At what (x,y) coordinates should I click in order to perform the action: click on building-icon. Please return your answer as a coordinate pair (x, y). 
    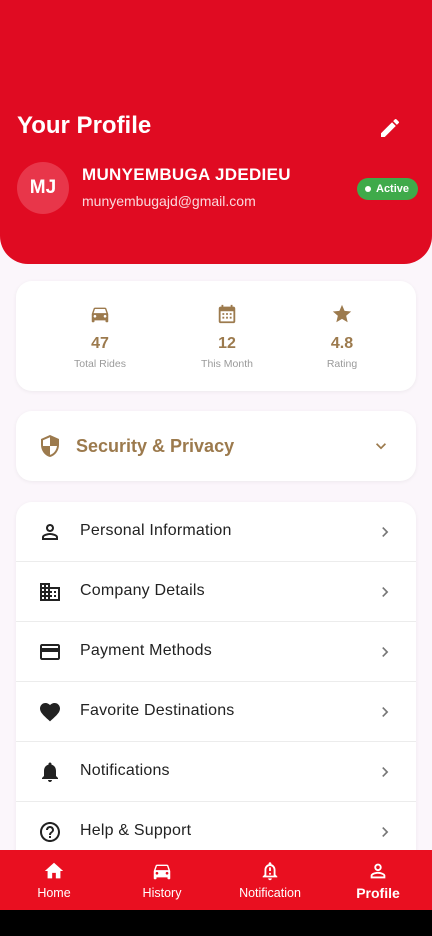
    Looking at the image, I should click on (50, 592).